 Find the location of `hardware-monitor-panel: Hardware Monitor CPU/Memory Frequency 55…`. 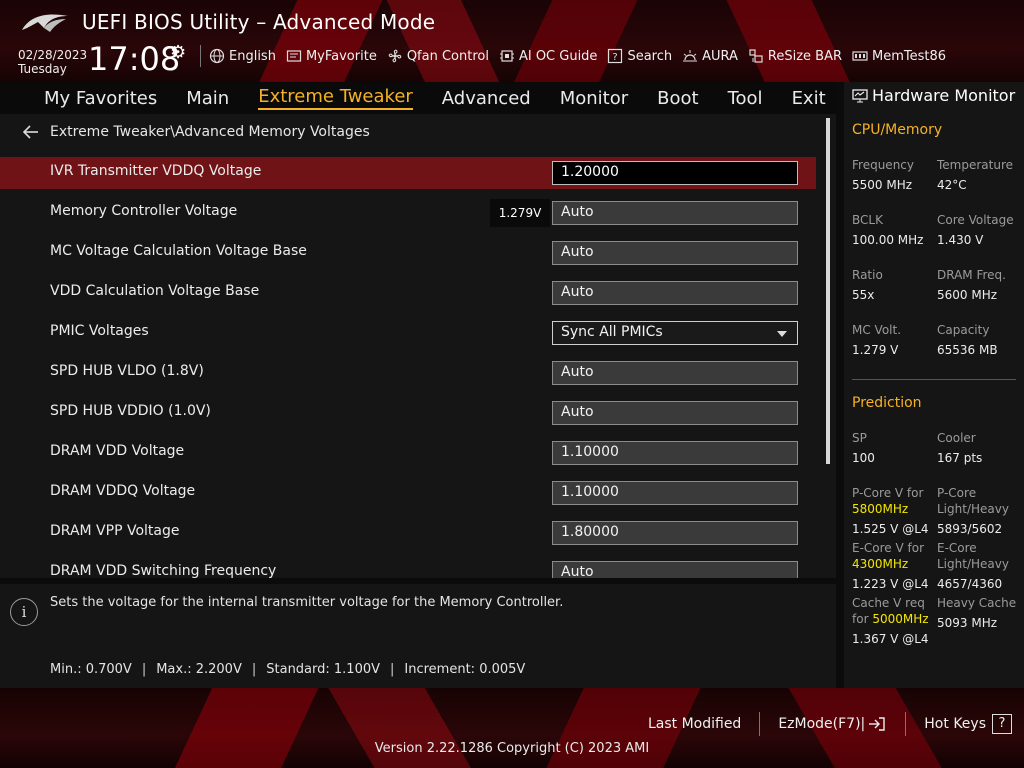

hardware-monitor-panel: Hardware Monitor CPU/Memory Frequency 55… is located at coordinates (934, 385).